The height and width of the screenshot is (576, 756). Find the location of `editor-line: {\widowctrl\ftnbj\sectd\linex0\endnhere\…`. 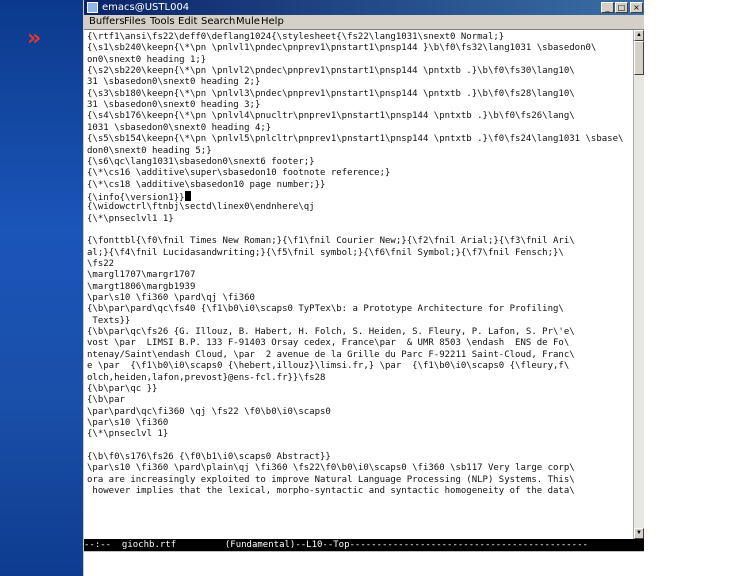

editor-line: {\widowctrl\ftnbj\sectd\linex0\endnhere\… is located at coordinates (201, 207).